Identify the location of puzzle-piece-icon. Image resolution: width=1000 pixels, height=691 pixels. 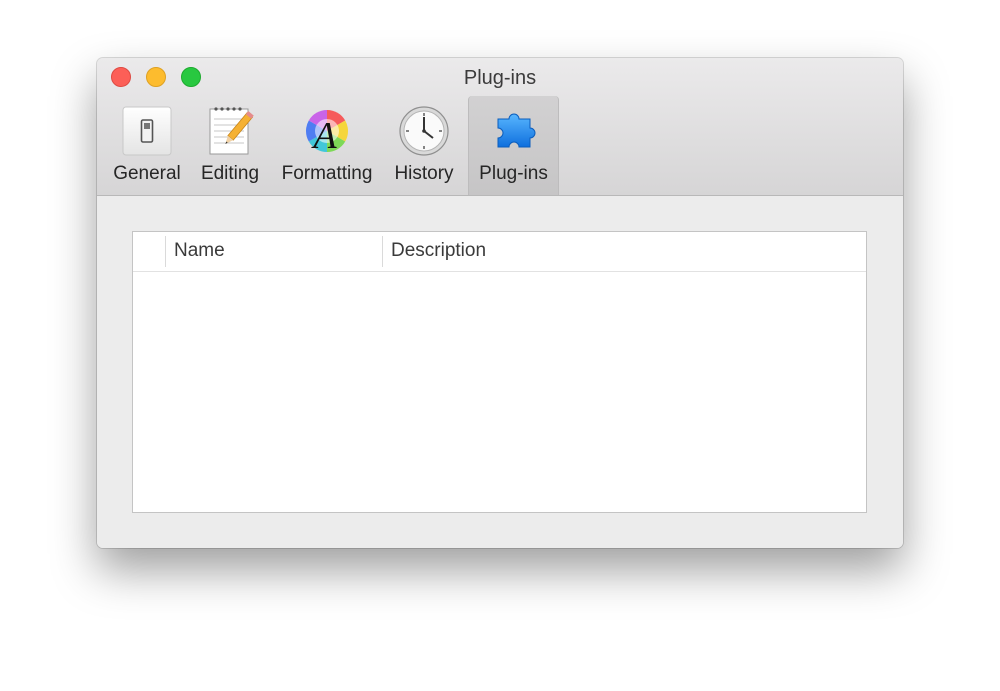
(516, 130).